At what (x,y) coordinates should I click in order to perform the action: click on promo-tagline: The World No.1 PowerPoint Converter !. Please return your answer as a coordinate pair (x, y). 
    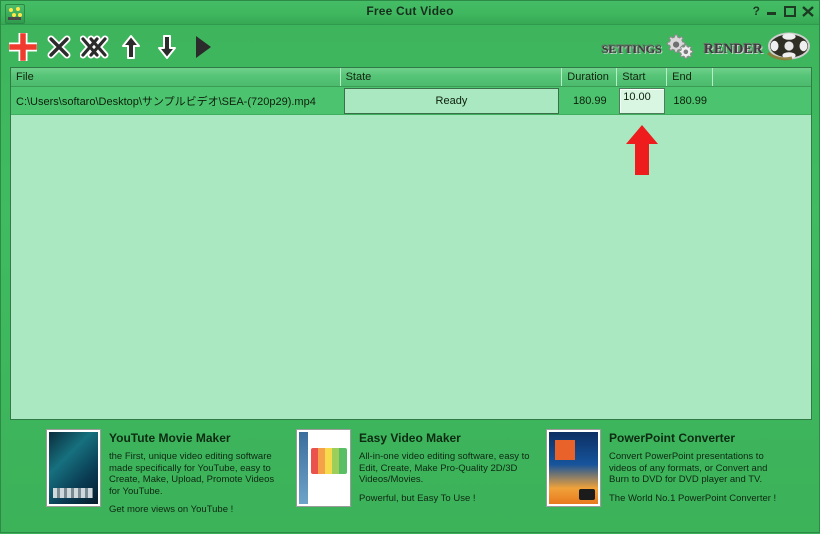
    Looking at the image, I should click on (693, 498).